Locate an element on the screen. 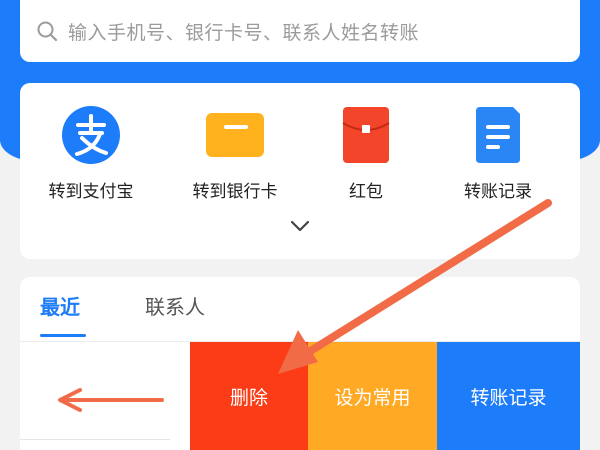  quick-action-label: 转账记录 is located at coordinates (498, 192).